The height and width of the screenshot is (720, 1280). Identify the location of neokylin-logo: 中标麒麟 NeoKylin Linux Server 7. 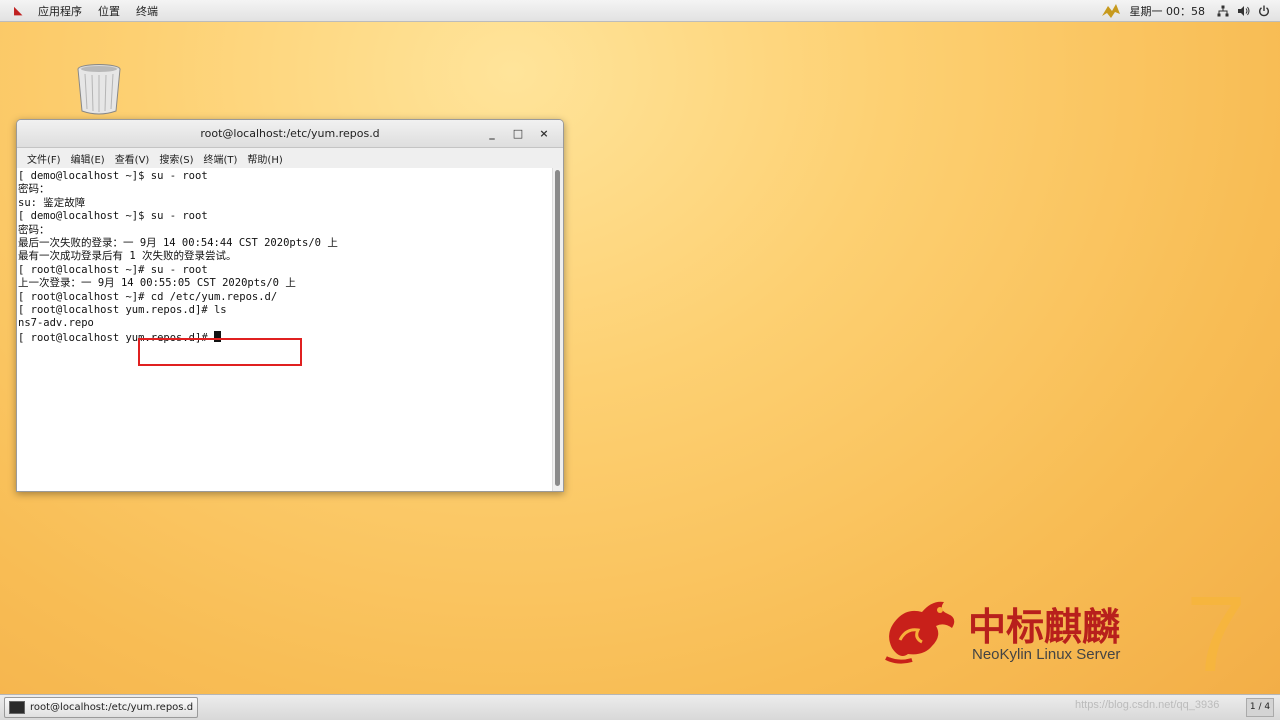
(1068, 638).